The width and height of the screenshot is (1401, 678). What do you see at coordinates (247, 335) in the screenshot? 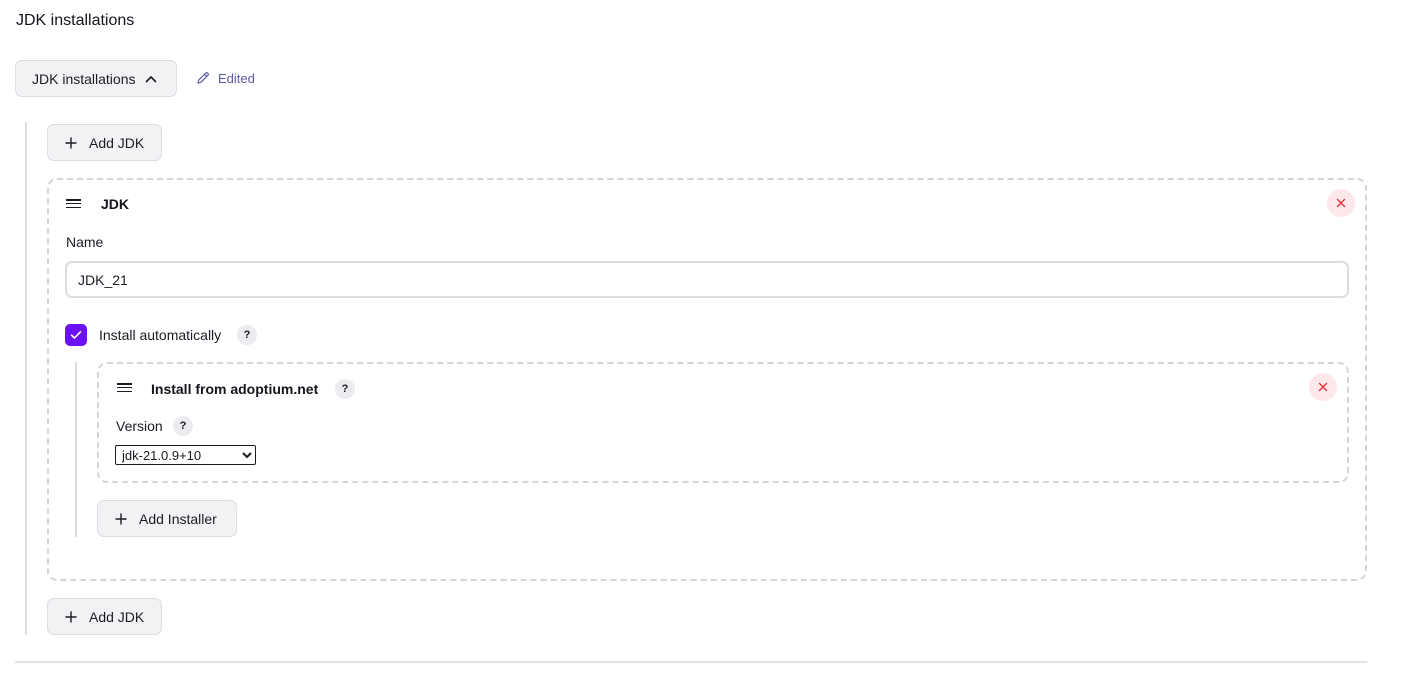
I see `help-install-automatically: ?` at bounding box center [247, 335].